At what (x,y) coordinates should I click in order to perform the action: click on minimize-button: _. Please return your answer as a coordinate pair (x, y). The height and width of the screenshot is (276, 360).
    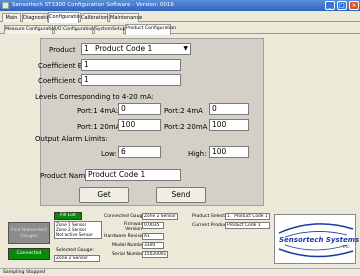
    Looking at the image, I should click on (330, 5).